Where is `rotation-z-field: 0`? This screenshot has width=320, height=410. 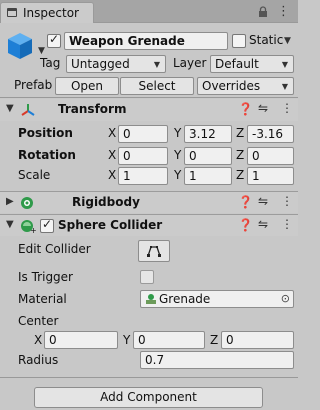
rotation-z-field: 0 is located at coordinates (270, 156).